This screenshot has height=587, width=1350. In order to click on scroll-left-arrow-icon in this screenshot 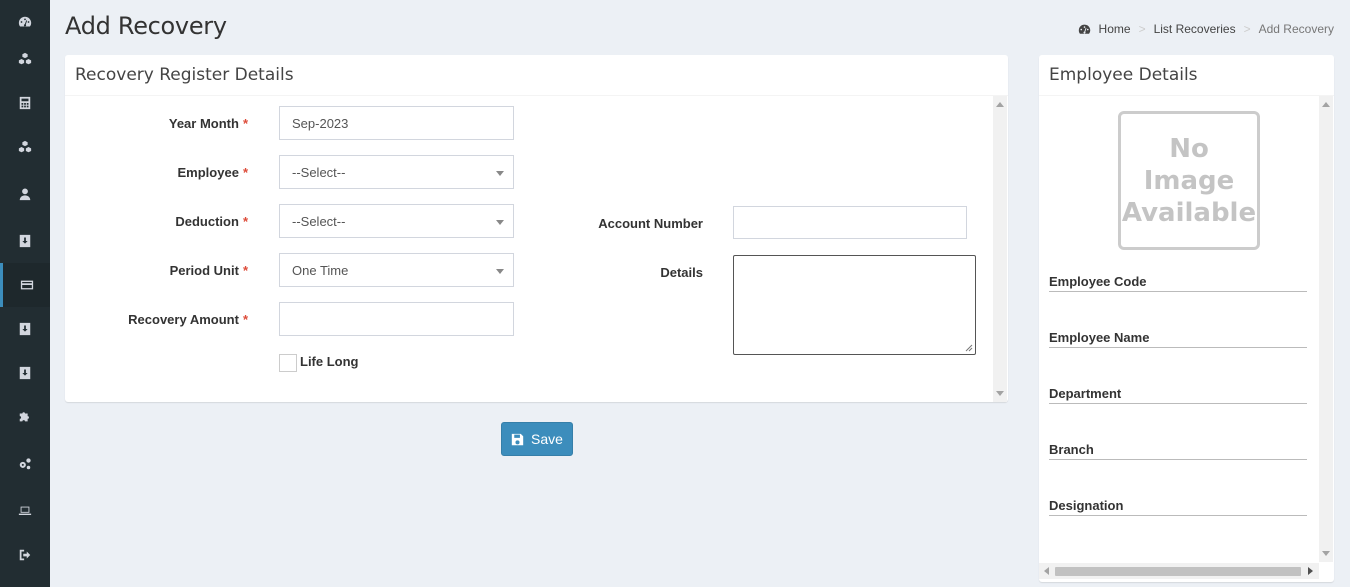, I will do `click(1046, 571)`.